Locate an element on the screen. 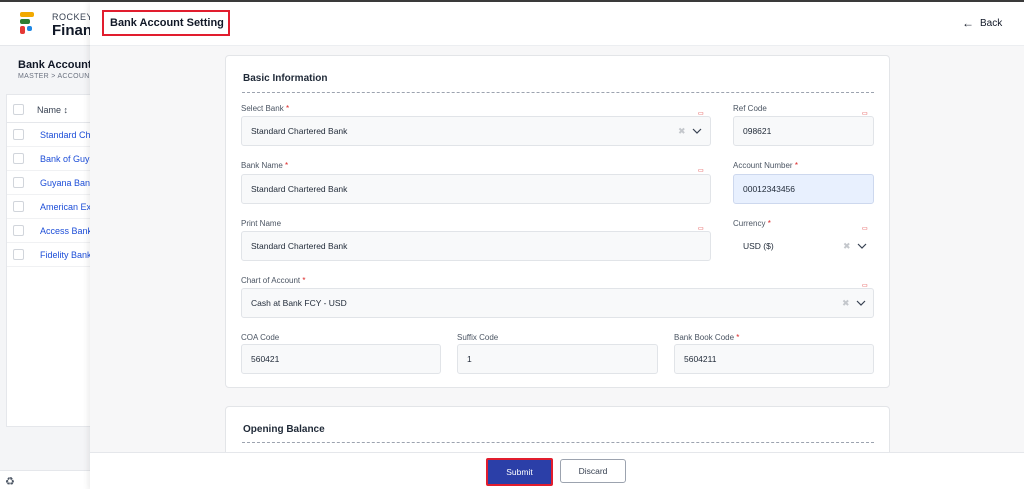  suffix-code-label: Suffix Code is located at coordinates (477, 337).